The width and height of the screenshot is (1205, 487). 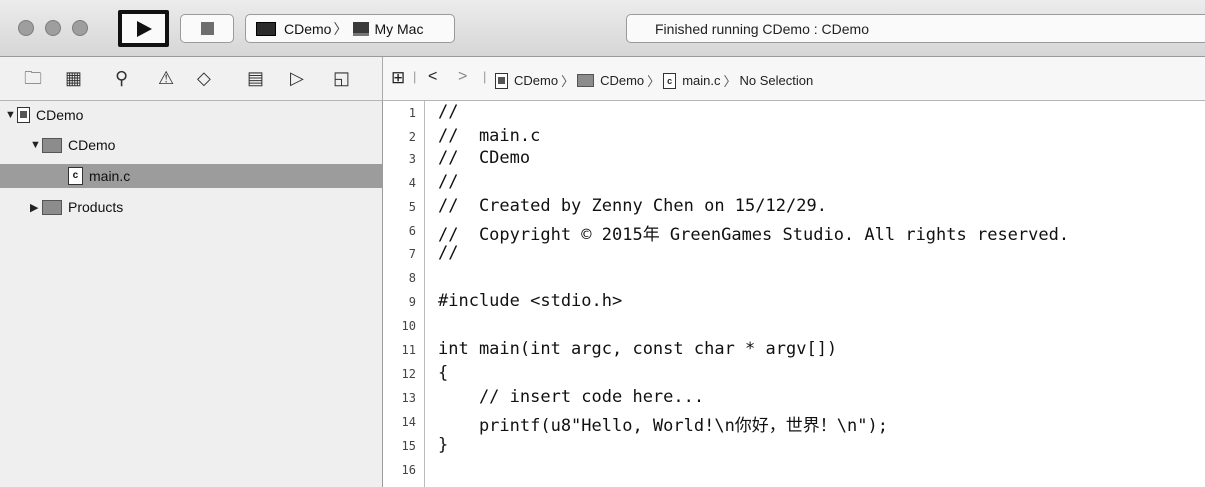 I want to click on code-line: // main.c, so click(x=489, y=136).